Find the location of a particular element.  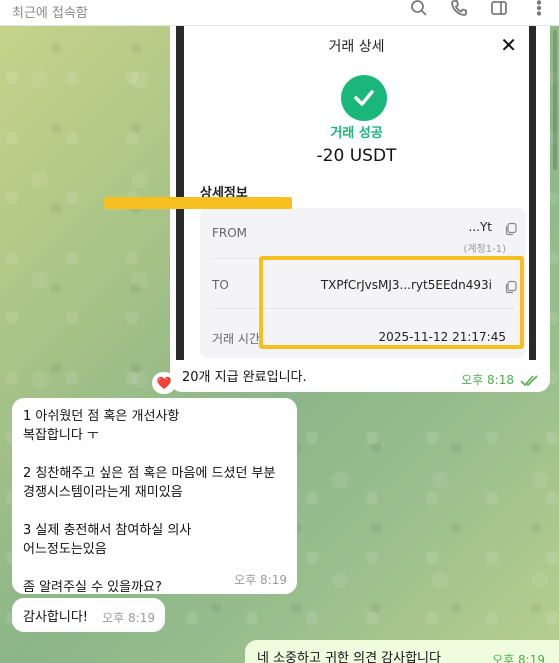

chat-scrollbar is located at coordinates (555, 100).